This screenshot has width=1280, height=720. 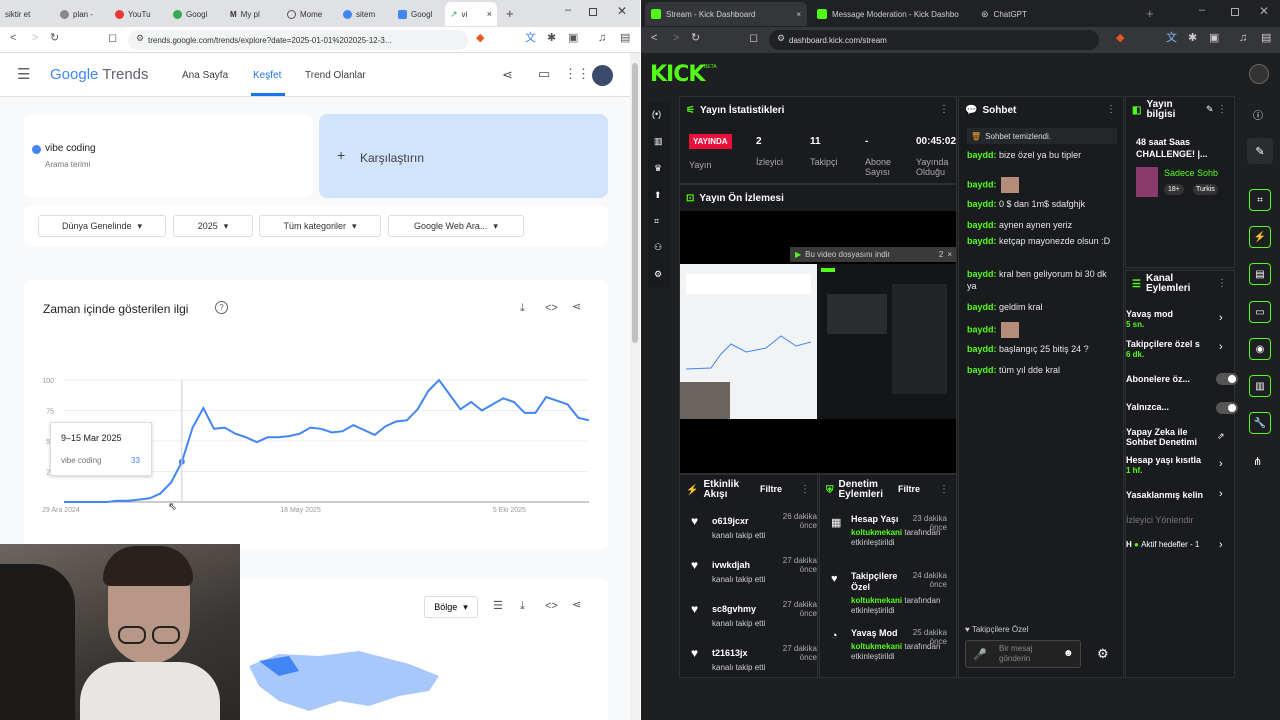 What do you see at coordinates (551, 38) in the screenshot?
I see `extensions-icon: ✱` at bounding box center [551, 38].